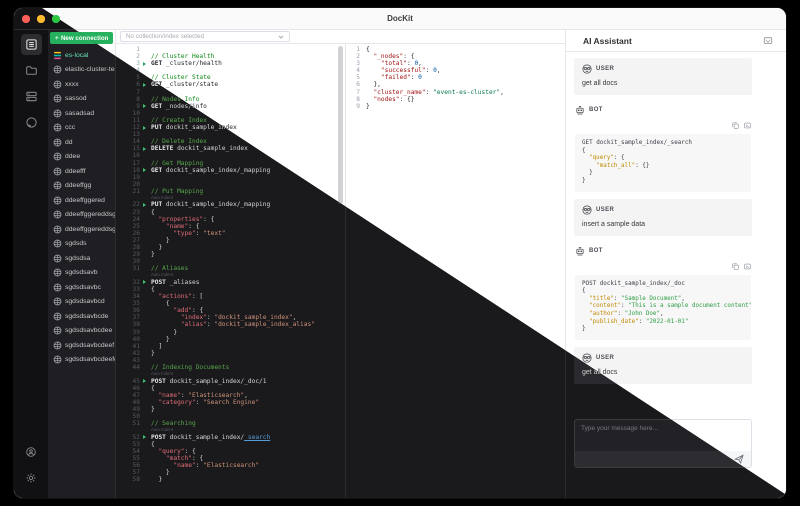  What do you see at coordinates (81, 38) in the screenshot?
I see `new-connection-button: + New connection` at bounding box center [81, 38].